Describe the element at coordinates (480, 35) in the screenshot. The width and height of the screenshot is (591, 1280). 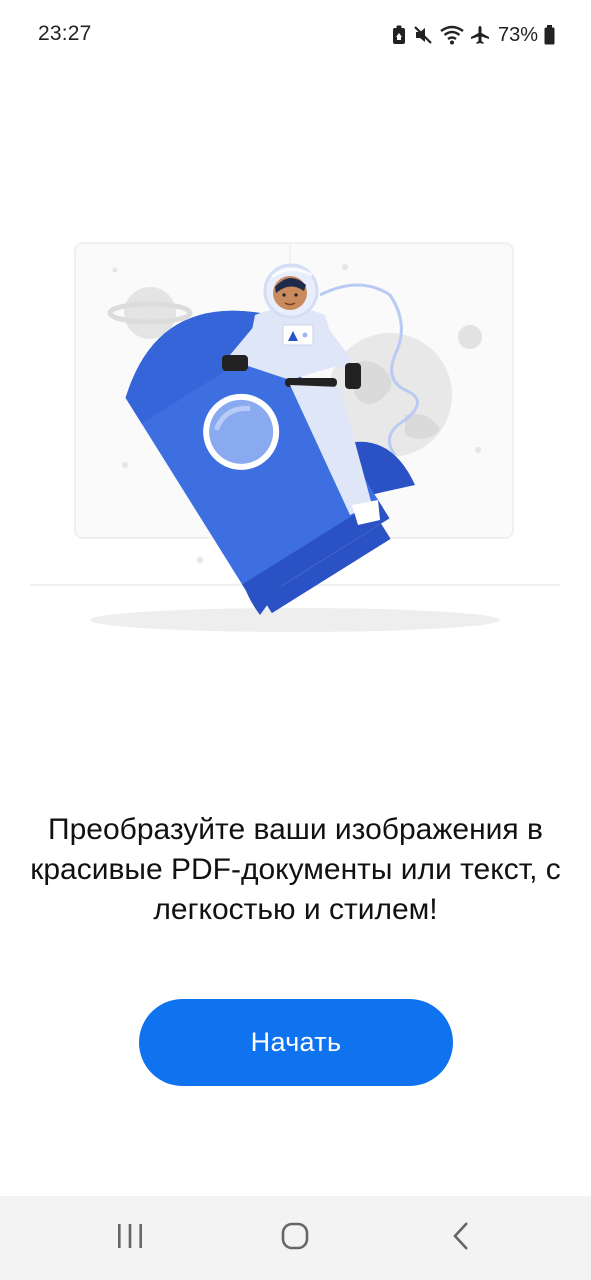
I see `airplane-icon` at that location.